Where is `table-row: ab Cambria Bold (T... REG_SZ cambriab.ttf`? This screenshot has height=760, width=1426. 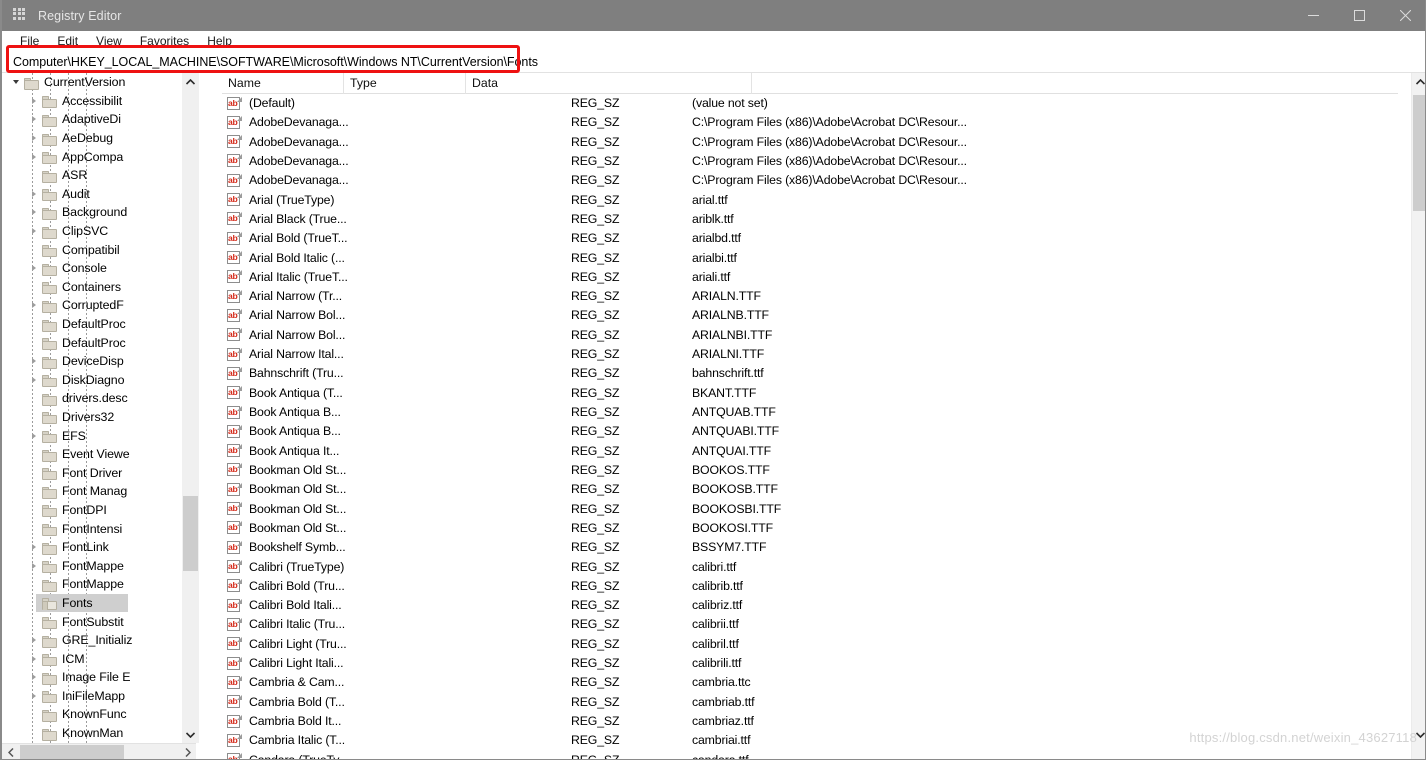 table-row: ab Cambria Bold (T... REG_SZ cambriab.ttf is located at coordinates (810, 702).